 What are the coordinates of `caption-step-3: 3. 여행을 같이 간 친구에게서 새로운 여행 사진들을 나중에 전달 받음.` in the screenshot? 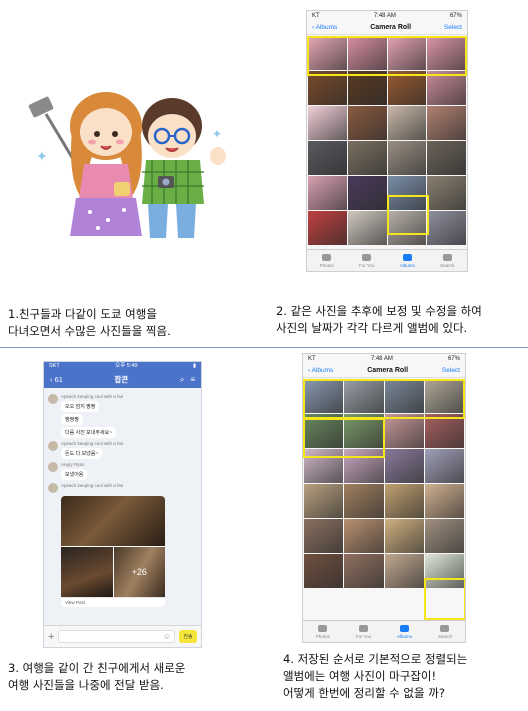 It's located at (97, 676).